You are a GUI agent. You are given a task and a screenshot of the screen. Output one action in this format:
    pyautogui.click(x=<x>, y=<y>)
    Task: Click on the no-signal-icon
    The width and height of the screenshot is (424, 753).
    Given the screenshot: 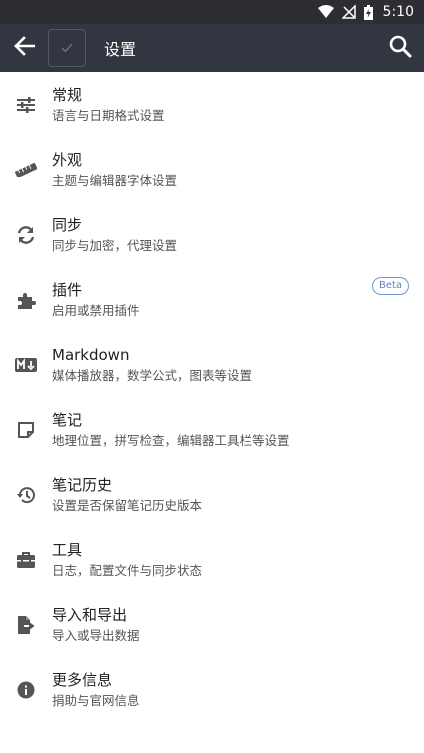 What is the action you would take?
    pyautogui.click(x=348, y=12)
    